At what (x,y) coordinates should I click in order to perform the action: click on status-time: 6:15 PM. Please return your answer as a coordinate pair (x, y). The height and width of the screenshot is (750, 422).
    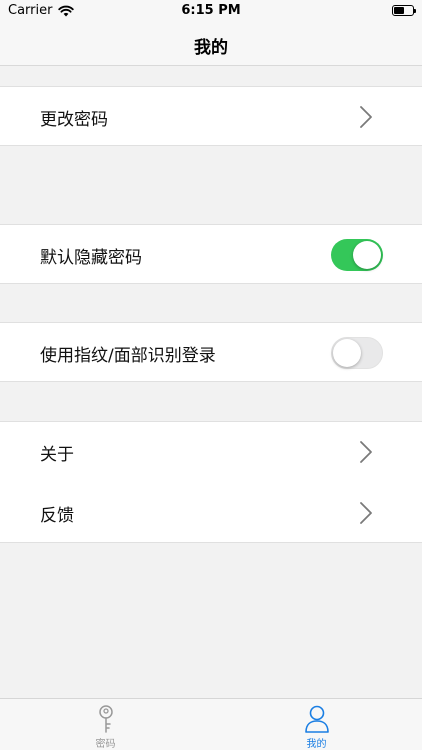
    Looking at the image, I should click on (211, 10).